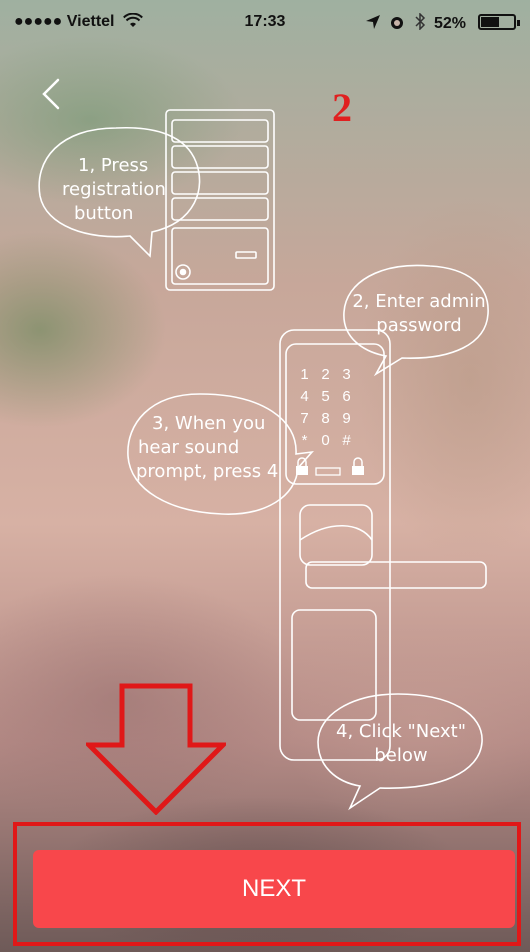 The height and width of the screenshot is (952, 530). I want to click on step3-line3: prompt, press 4, so click(207, 471).